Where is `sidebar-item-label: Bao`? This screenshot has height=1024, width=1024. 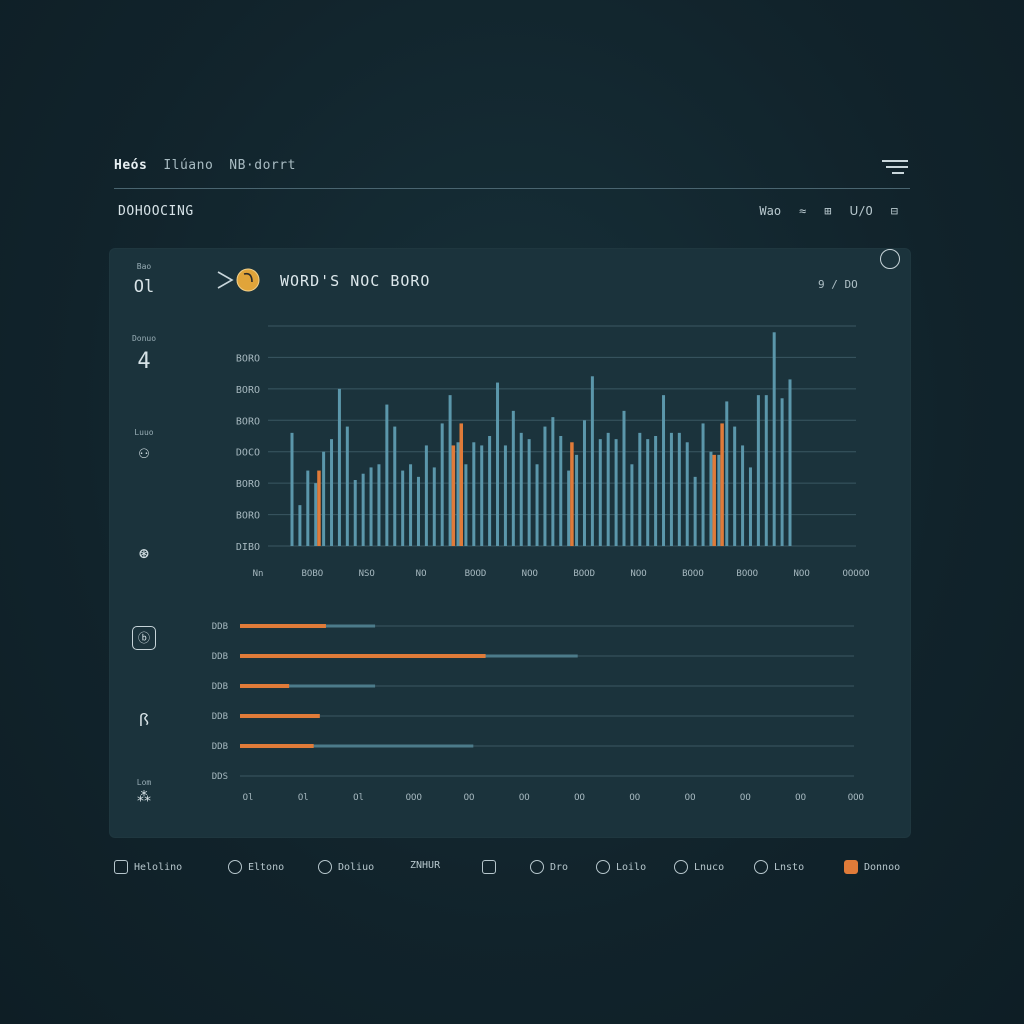 sidebar-item-label: Bao is located at coordinates (144, 266).